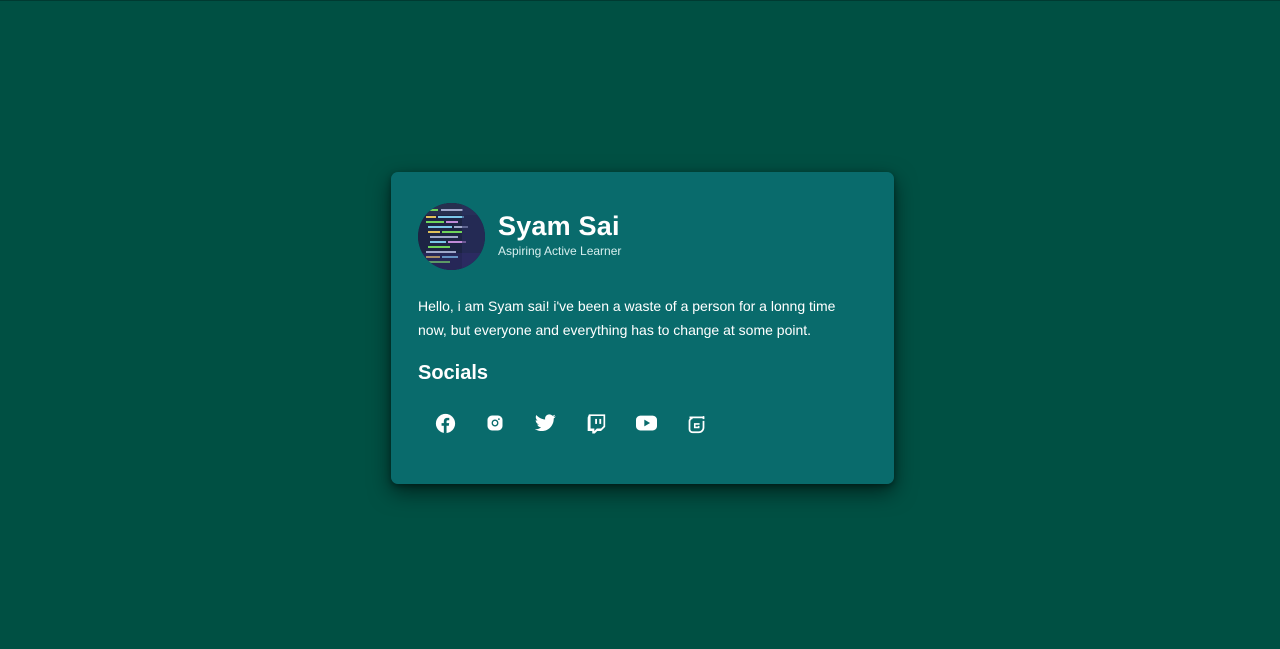 The width and height of the screenshot is (1280, 649). I want to click on avatar, so click(451, 236).